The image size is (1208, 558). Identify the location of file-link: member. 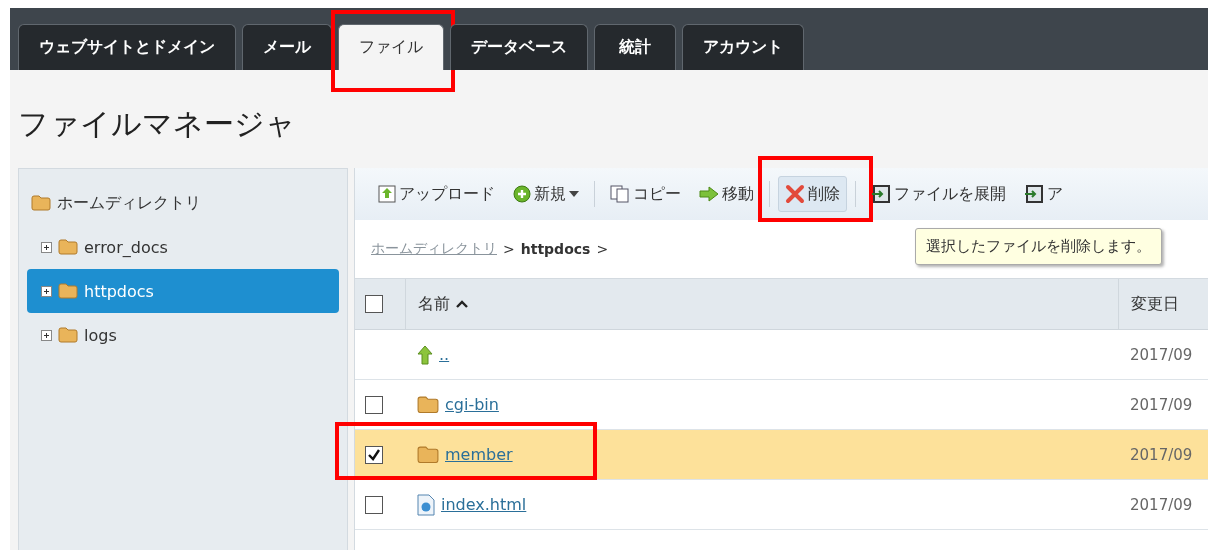
(479, 454).